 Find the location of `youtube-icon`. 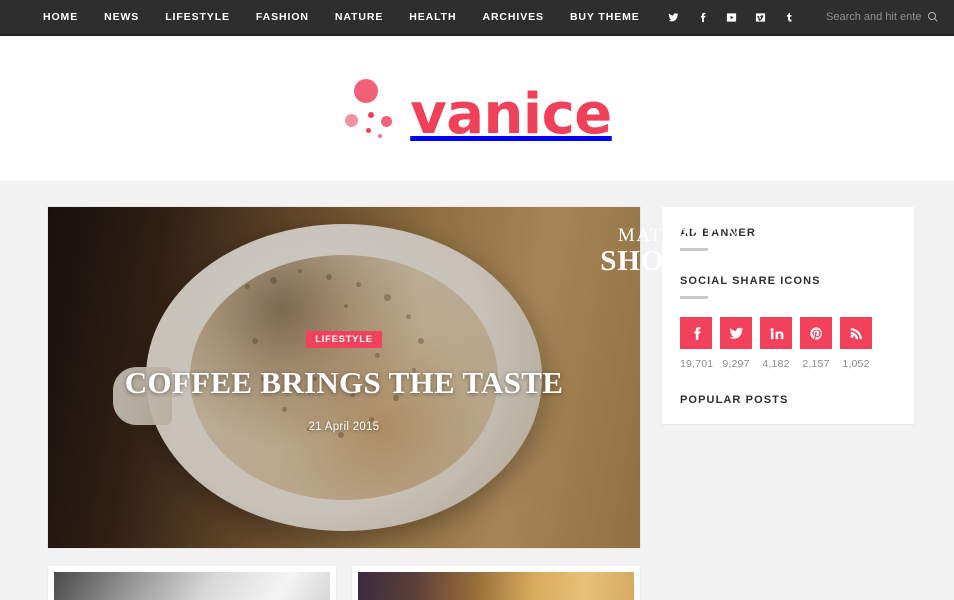

youtube-icon is located at coordinates (731, 17).